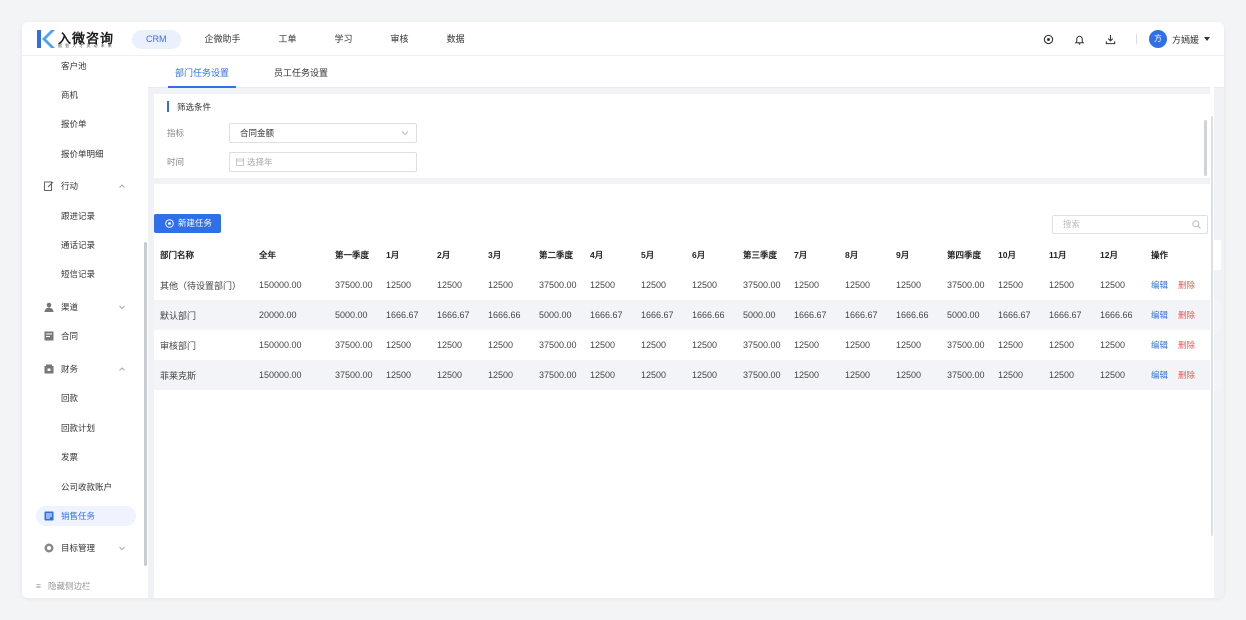 The image size is (1246, 620). I want to click on sidebar-item-quote: 报价单, so click(86, 124).